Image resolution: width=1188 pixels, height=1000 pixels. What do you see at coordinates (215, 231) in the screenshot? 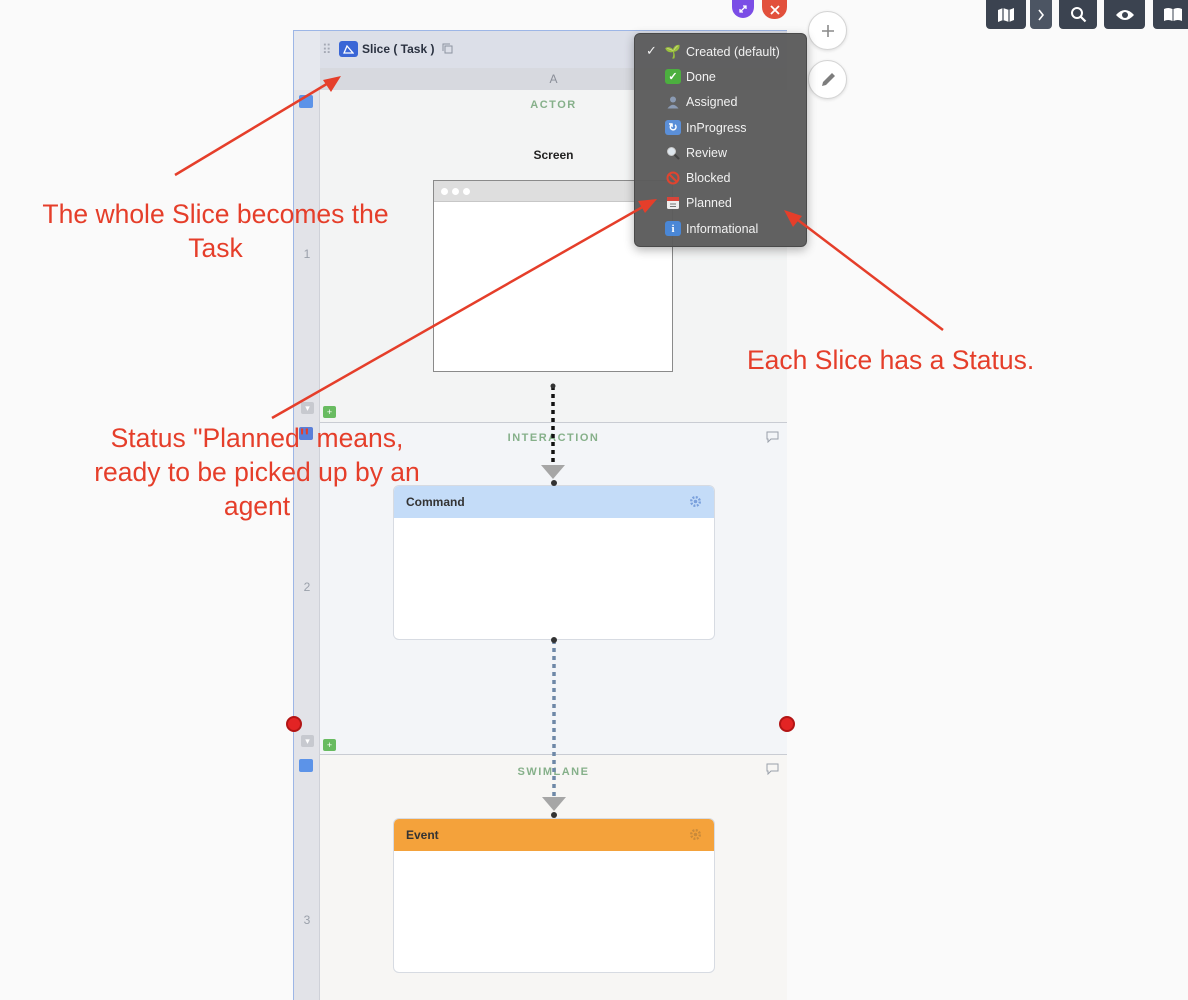
I see `annotation-task: The whole Slice becomes the Task` at bounding box center [215, 231].